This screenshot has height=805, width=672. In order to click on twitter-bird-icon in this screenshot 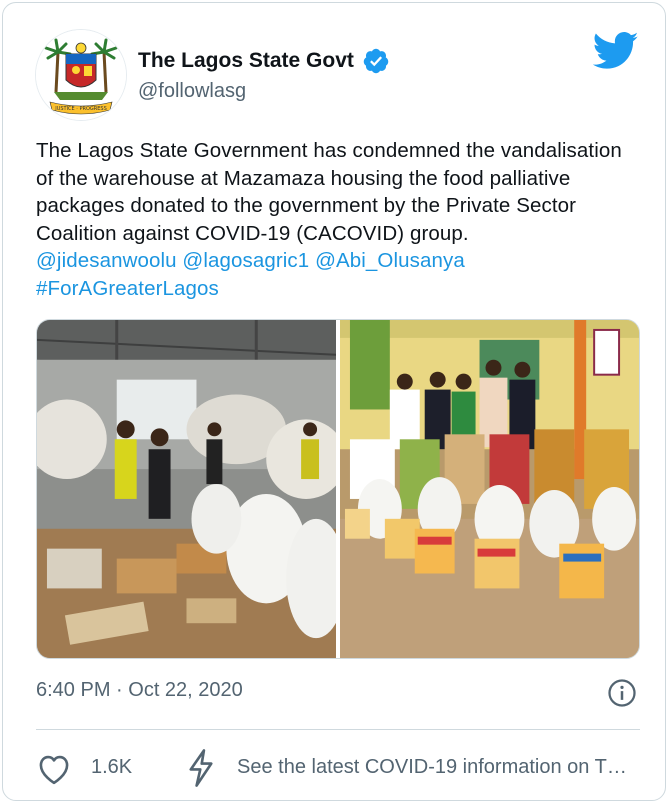, I will do `click(616, 51)`.